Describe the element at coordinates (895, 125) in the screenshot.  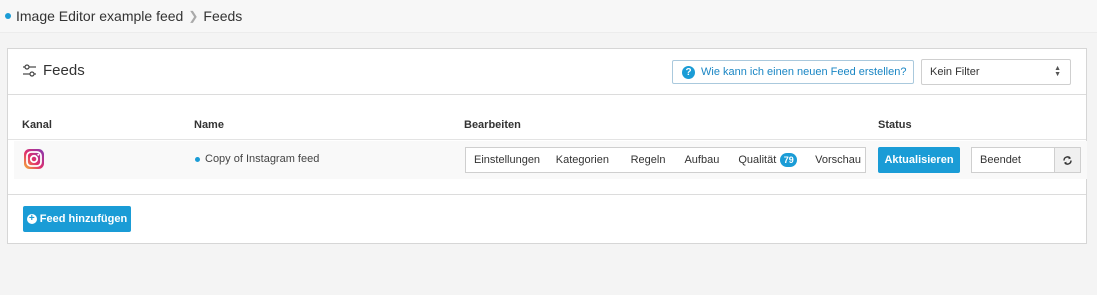
I see `column-header-status: Status` at that location.